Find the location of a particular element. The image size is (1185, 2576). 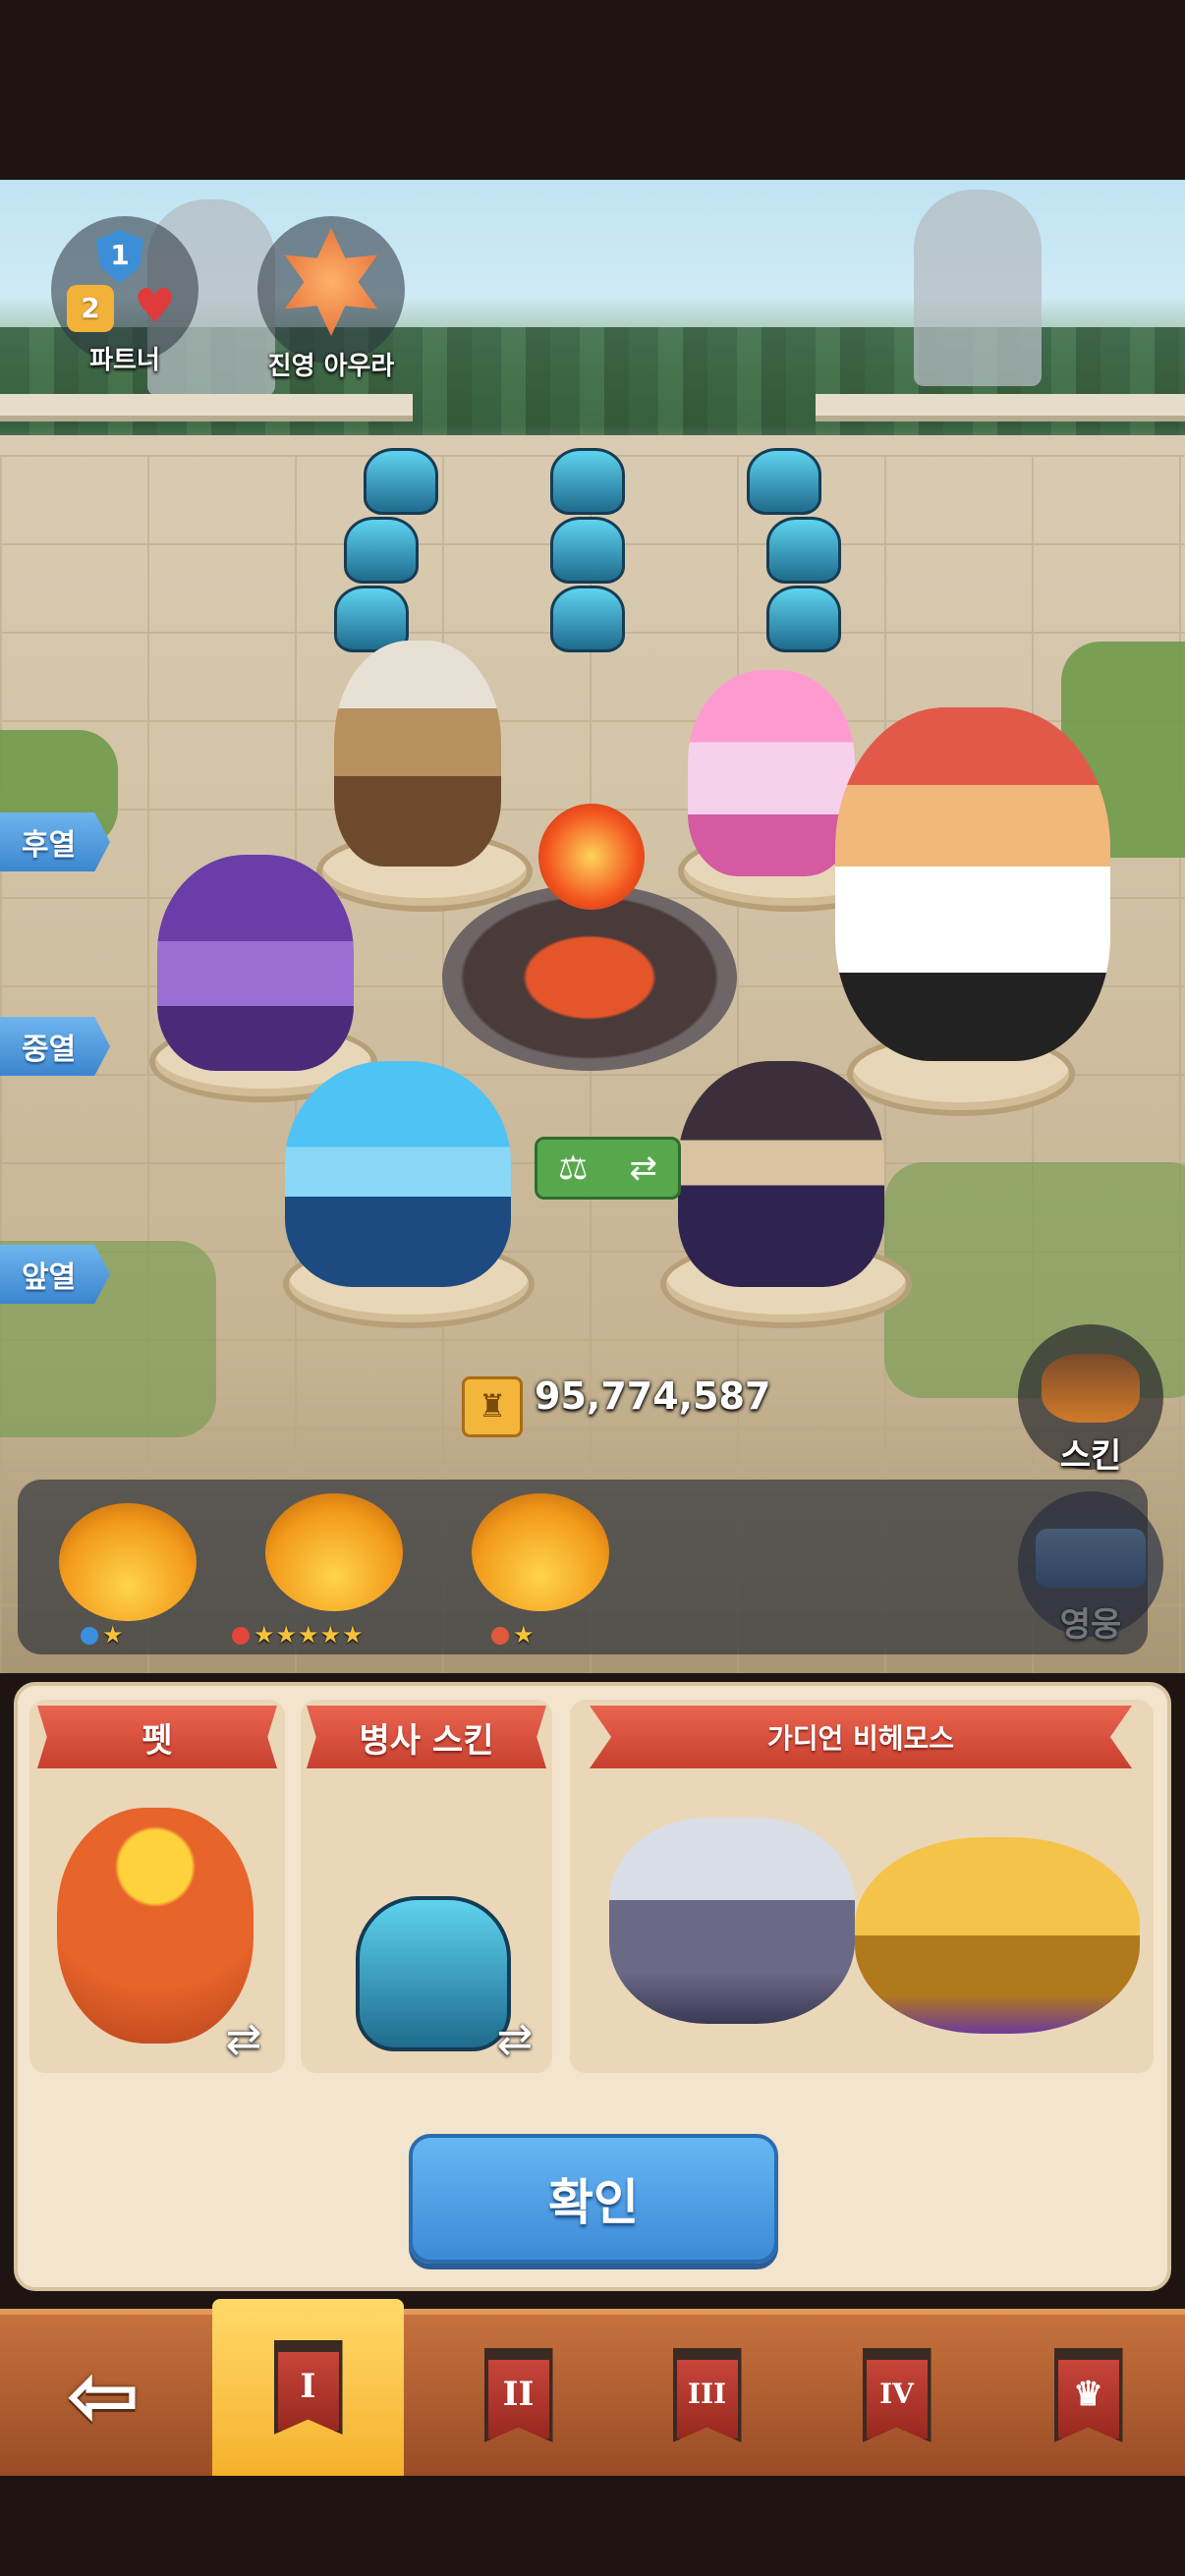

fire-orb-icon is located at coordinates (592, 857).